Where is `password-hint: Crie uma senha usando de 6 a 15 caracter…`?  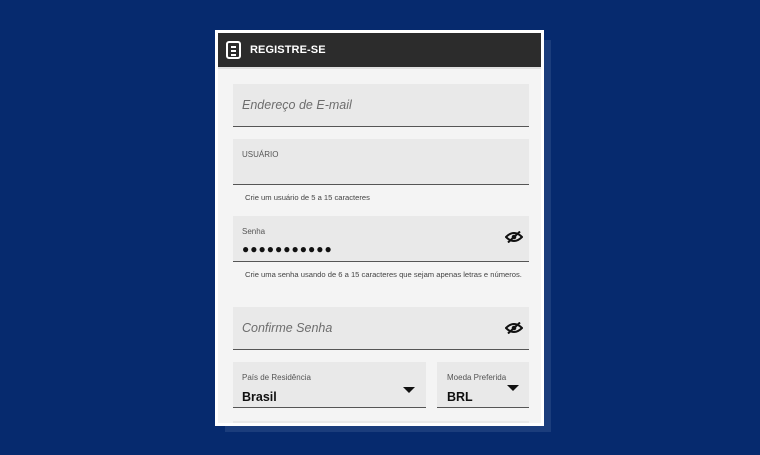
password-hint: Crie uma senha usando de 6 a 15 caracter… is located at coordinates (383, 274).